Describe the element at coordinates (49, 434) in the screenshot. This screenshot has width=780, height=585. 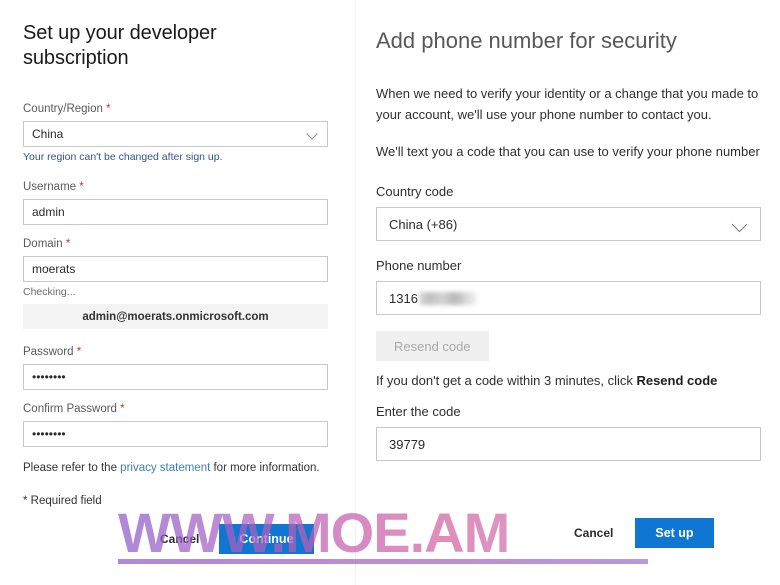
I see `confirm-password-value: ••••••••` at that location.